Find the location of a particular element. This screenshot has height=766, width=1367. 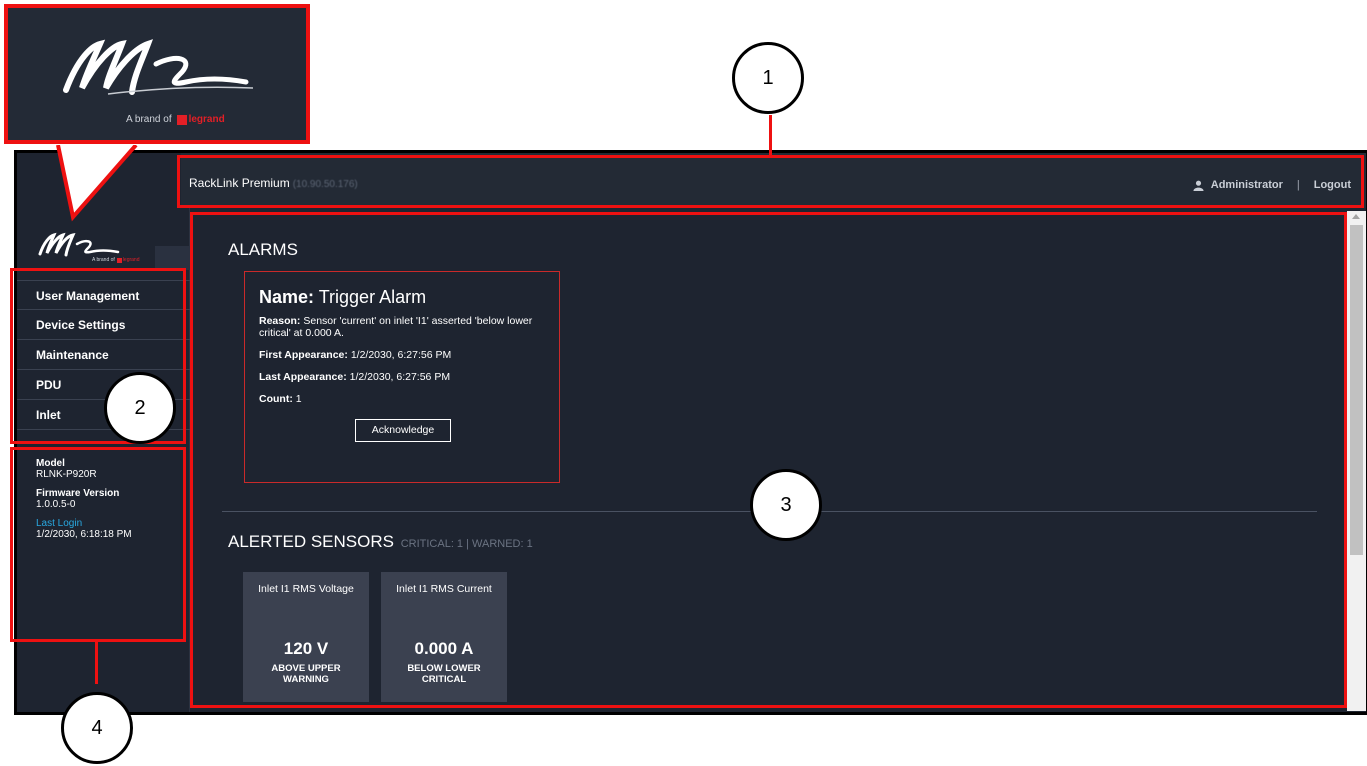

vertical-scrollbar is located at coordinates (1356, 461).